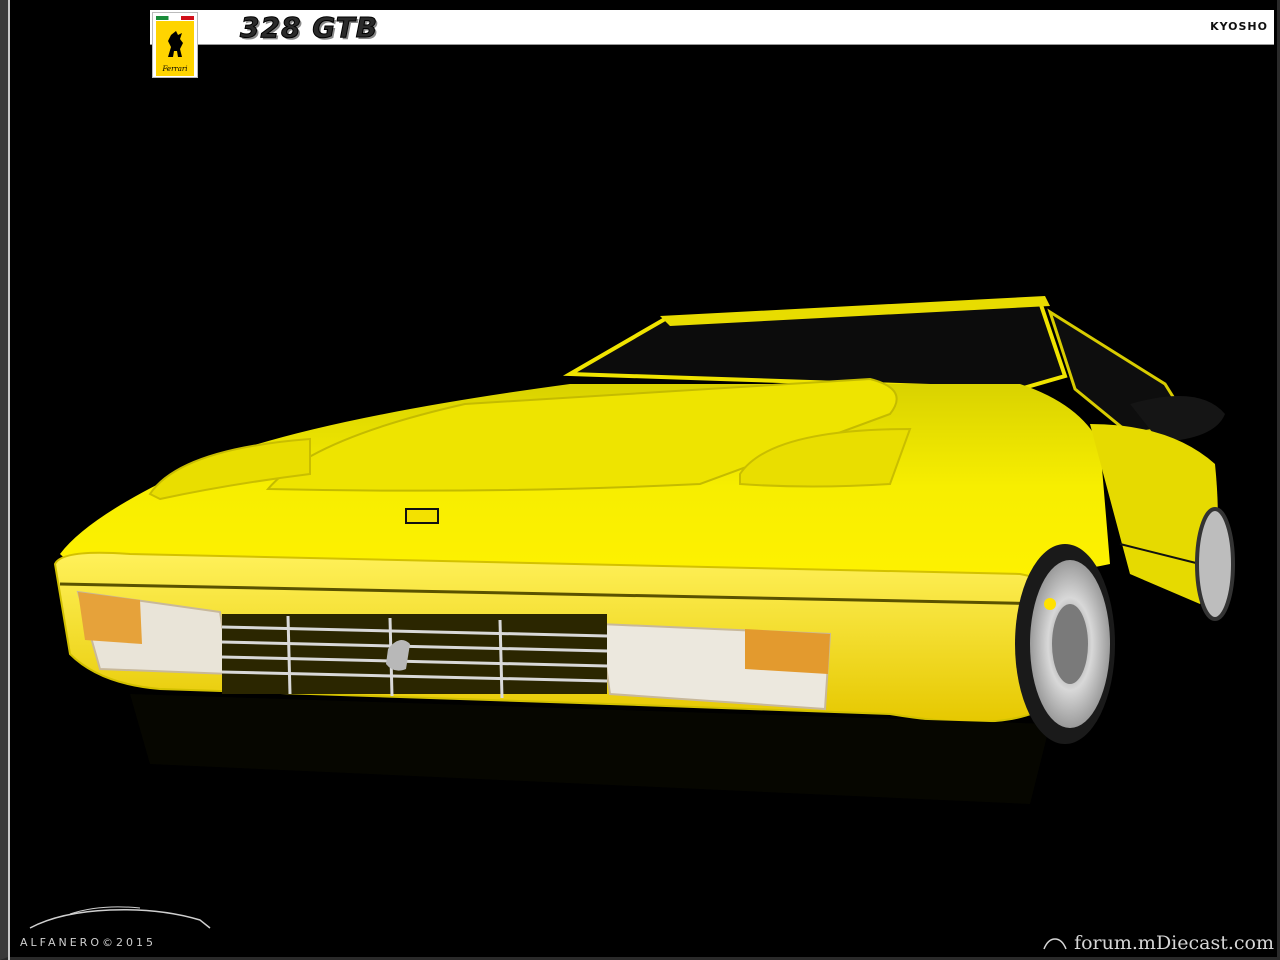 The width and height of the screenshot is (1280, 960). Describe the element at coordinates (1239, 26) in the screenshot. I see `maker-label: KYOSHO` at that location.